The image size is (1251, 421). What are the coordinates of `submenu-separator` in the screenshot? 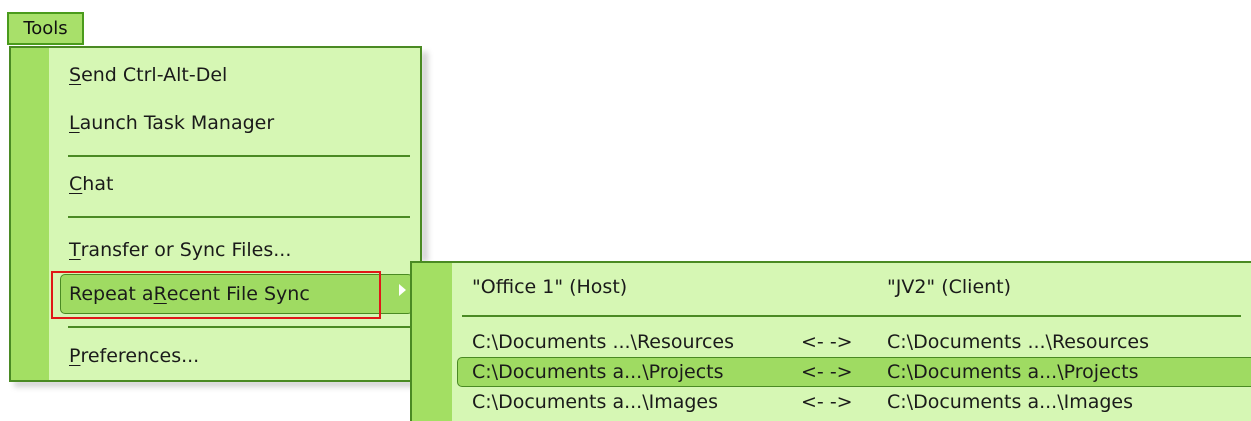 It's located at (851, 316).